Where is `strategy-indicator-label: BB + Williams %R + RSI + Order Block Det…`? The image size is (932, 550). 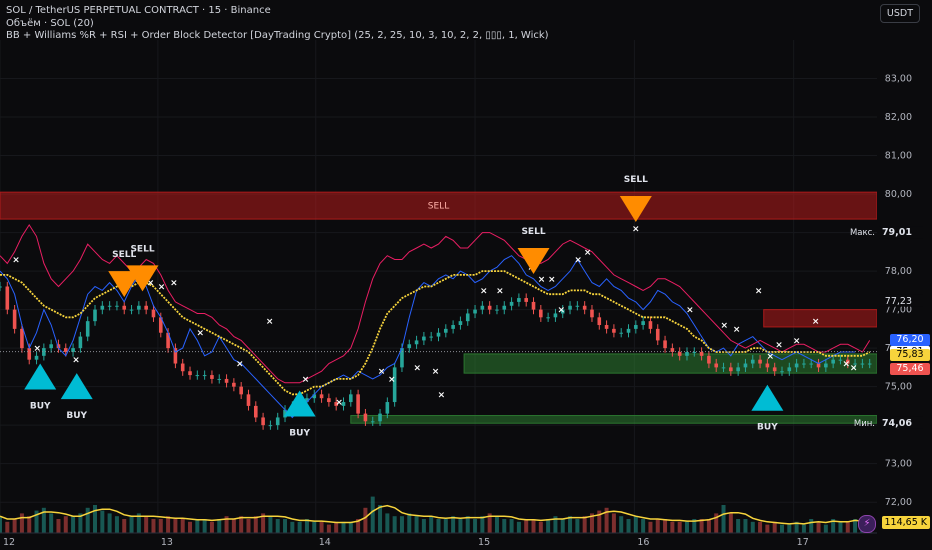 strategy-indicator-label: BB + Williams %R + RSI + Order Block Det… is located at coordinates (277, 35).